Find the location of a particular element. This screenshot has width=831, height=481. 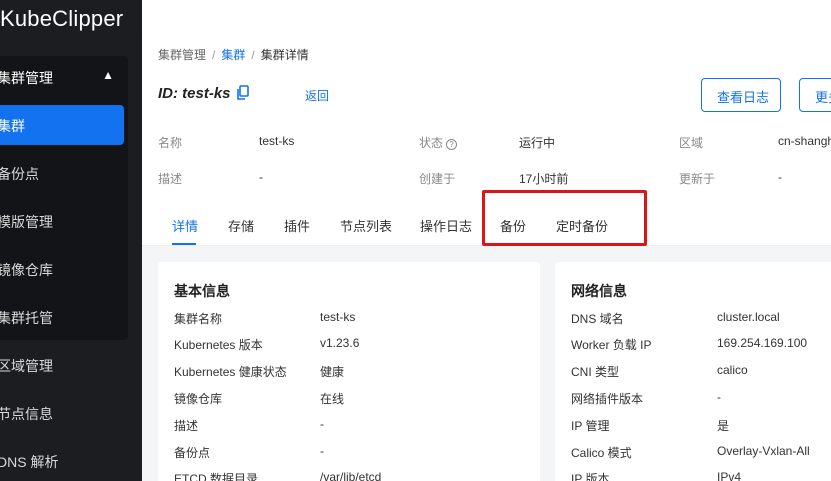

network-row-label: IP 管理 is located at coordinates (590, 426).